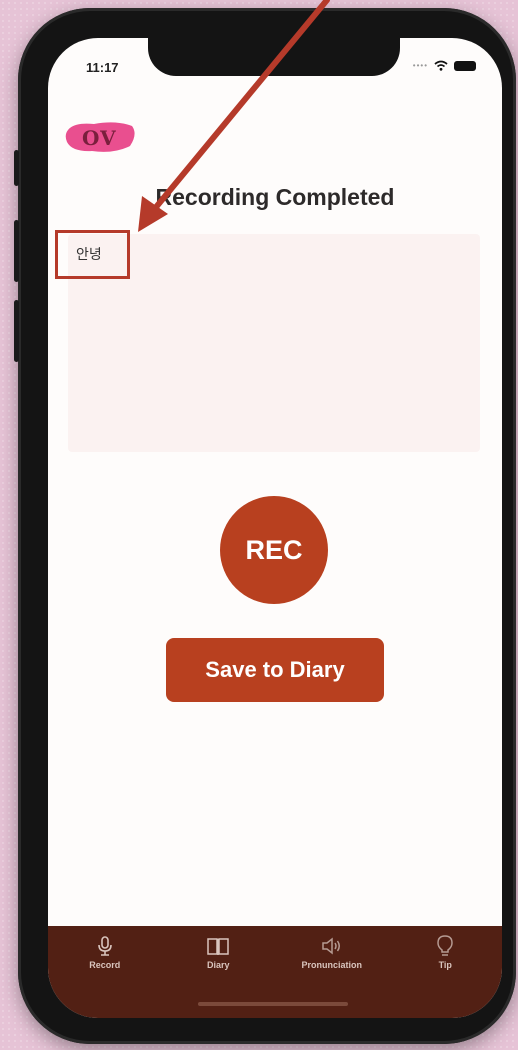 Image resolution: width=518 pixels, height=1050 pixels. What do you see at coordinates (332, 965) in the screenshot?
I see `tab-label: Pronunciation` at bounding box center [332, 965].